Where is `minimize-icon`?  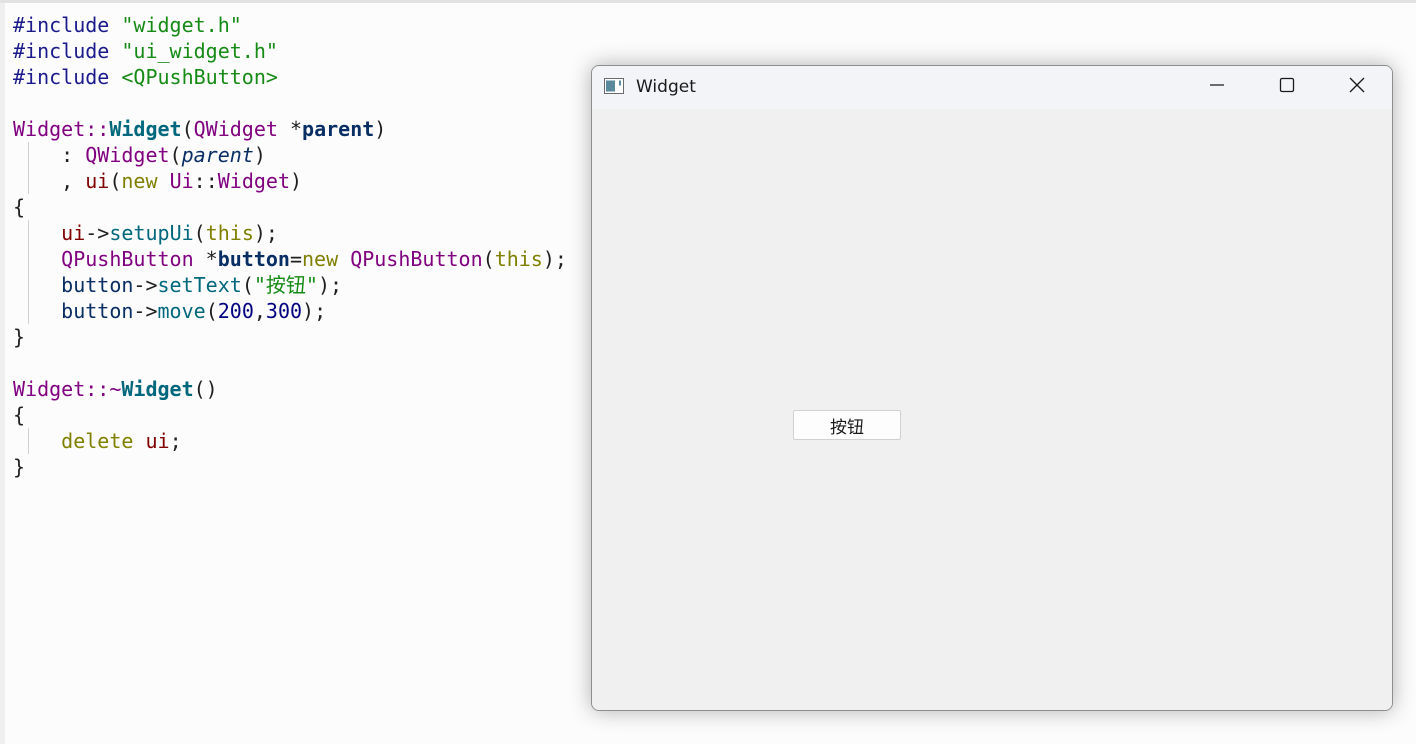
minimize-icon is located at coordinates (1217, 87).